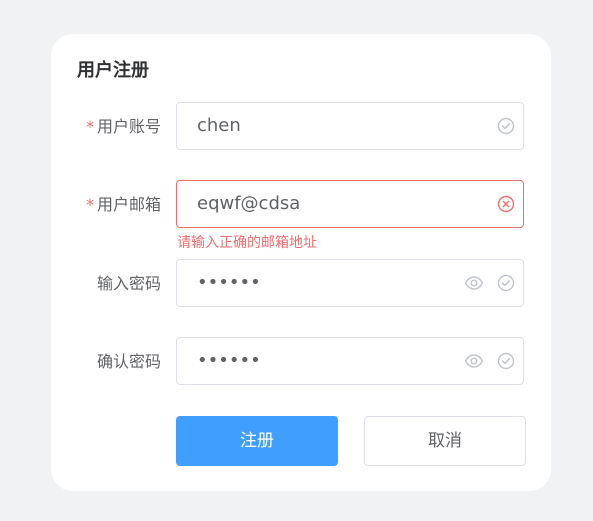 This screenshot has width=593, height=521. What do you see at coordinates (350, 126) in the screenshot?
I see `account-input: chen` at bounding box center [350, 126].